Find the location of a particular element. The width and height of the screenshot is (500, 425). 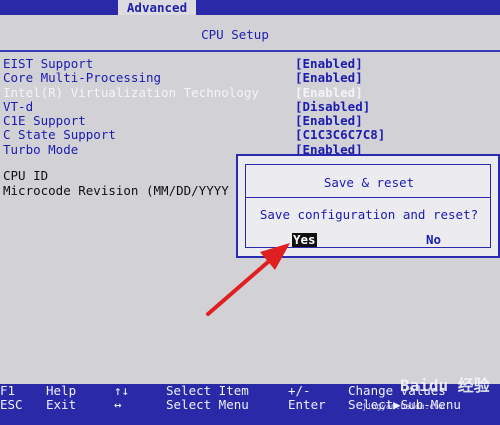

annotation-arrow-icon is located at coordinates (248, 279).